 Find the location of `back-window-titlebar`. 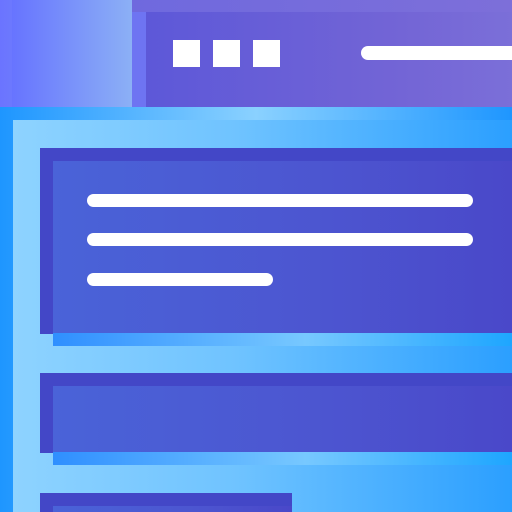

back-window-titlebar is located at coordinates (329, 60).